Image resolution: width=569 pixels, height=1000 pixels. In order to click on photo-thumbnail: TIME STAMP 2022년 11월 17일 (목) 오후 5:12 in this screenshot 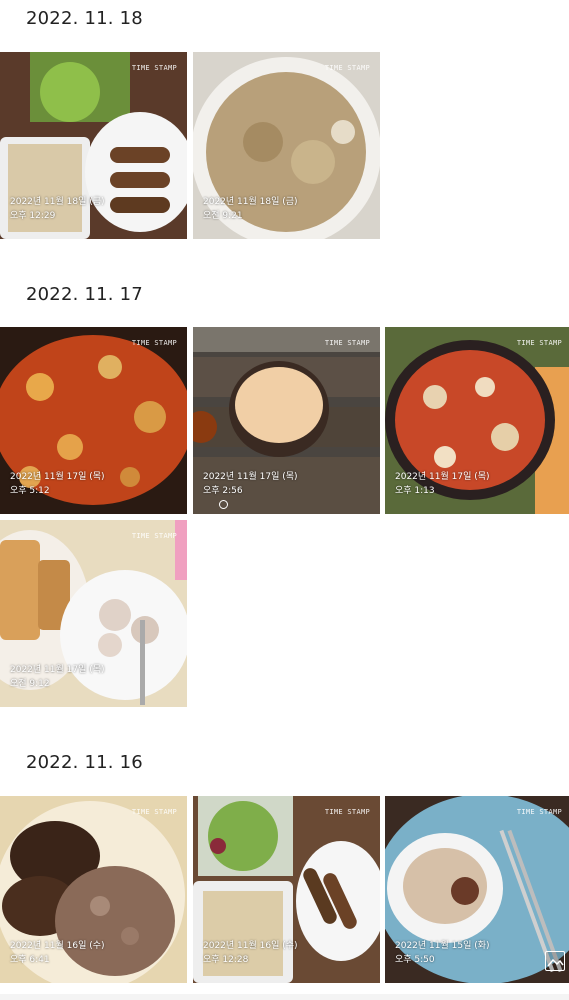, I will do `click(93, 420)`.